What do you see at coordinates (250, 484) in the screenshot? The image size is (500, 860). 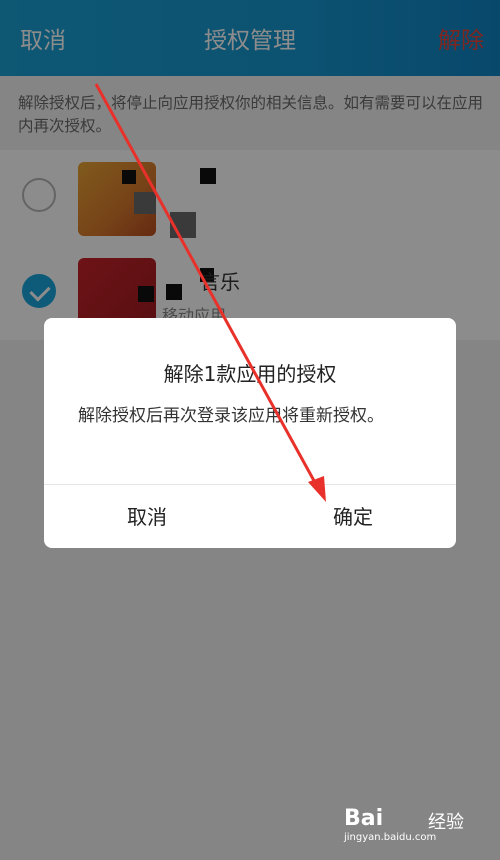 I see `dialog-divider` at bounding box center [250, 484].